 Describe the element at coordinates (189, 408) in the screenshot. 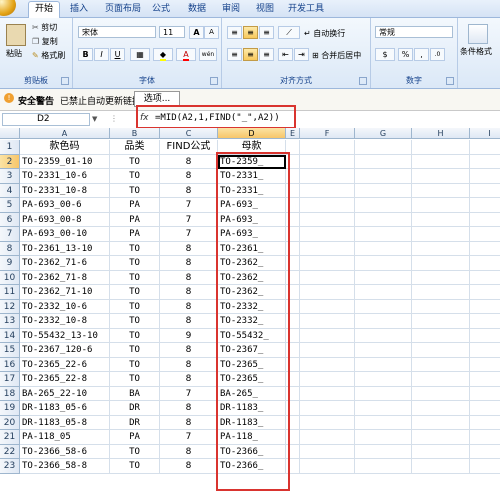

I see `table-cell: 8` at that location.